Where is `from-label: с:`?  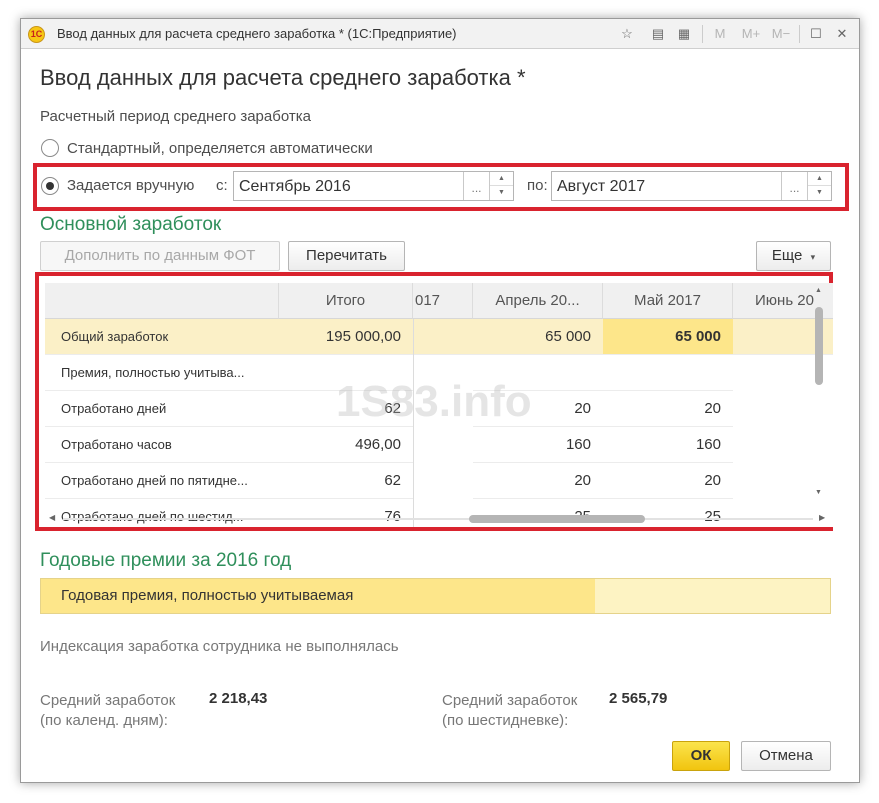
from-label: с: is located at coordinates (222, 185).